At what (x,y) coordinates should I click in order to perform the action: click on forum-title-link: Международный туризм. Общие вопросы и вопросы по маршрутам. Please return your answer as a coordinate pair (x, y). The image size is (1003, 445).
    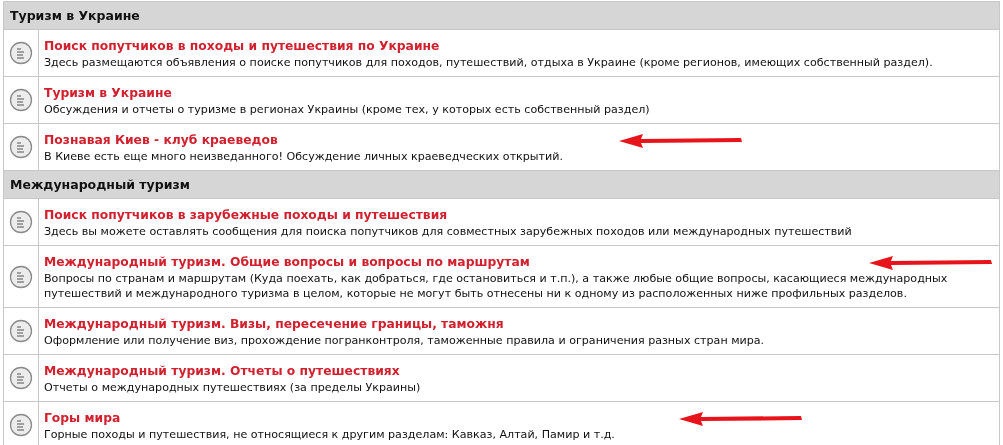
    Looking at the image, I should click on (287, 262).